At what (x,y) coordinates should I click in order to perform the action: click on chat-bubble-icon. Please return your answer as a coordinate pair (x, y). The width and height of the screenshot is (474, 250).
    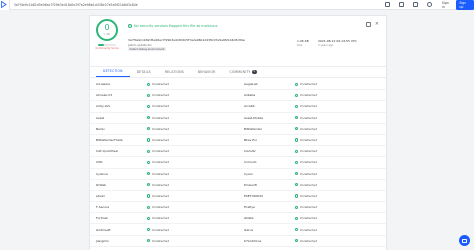
    Looking at the image, I should click on (464, 240).